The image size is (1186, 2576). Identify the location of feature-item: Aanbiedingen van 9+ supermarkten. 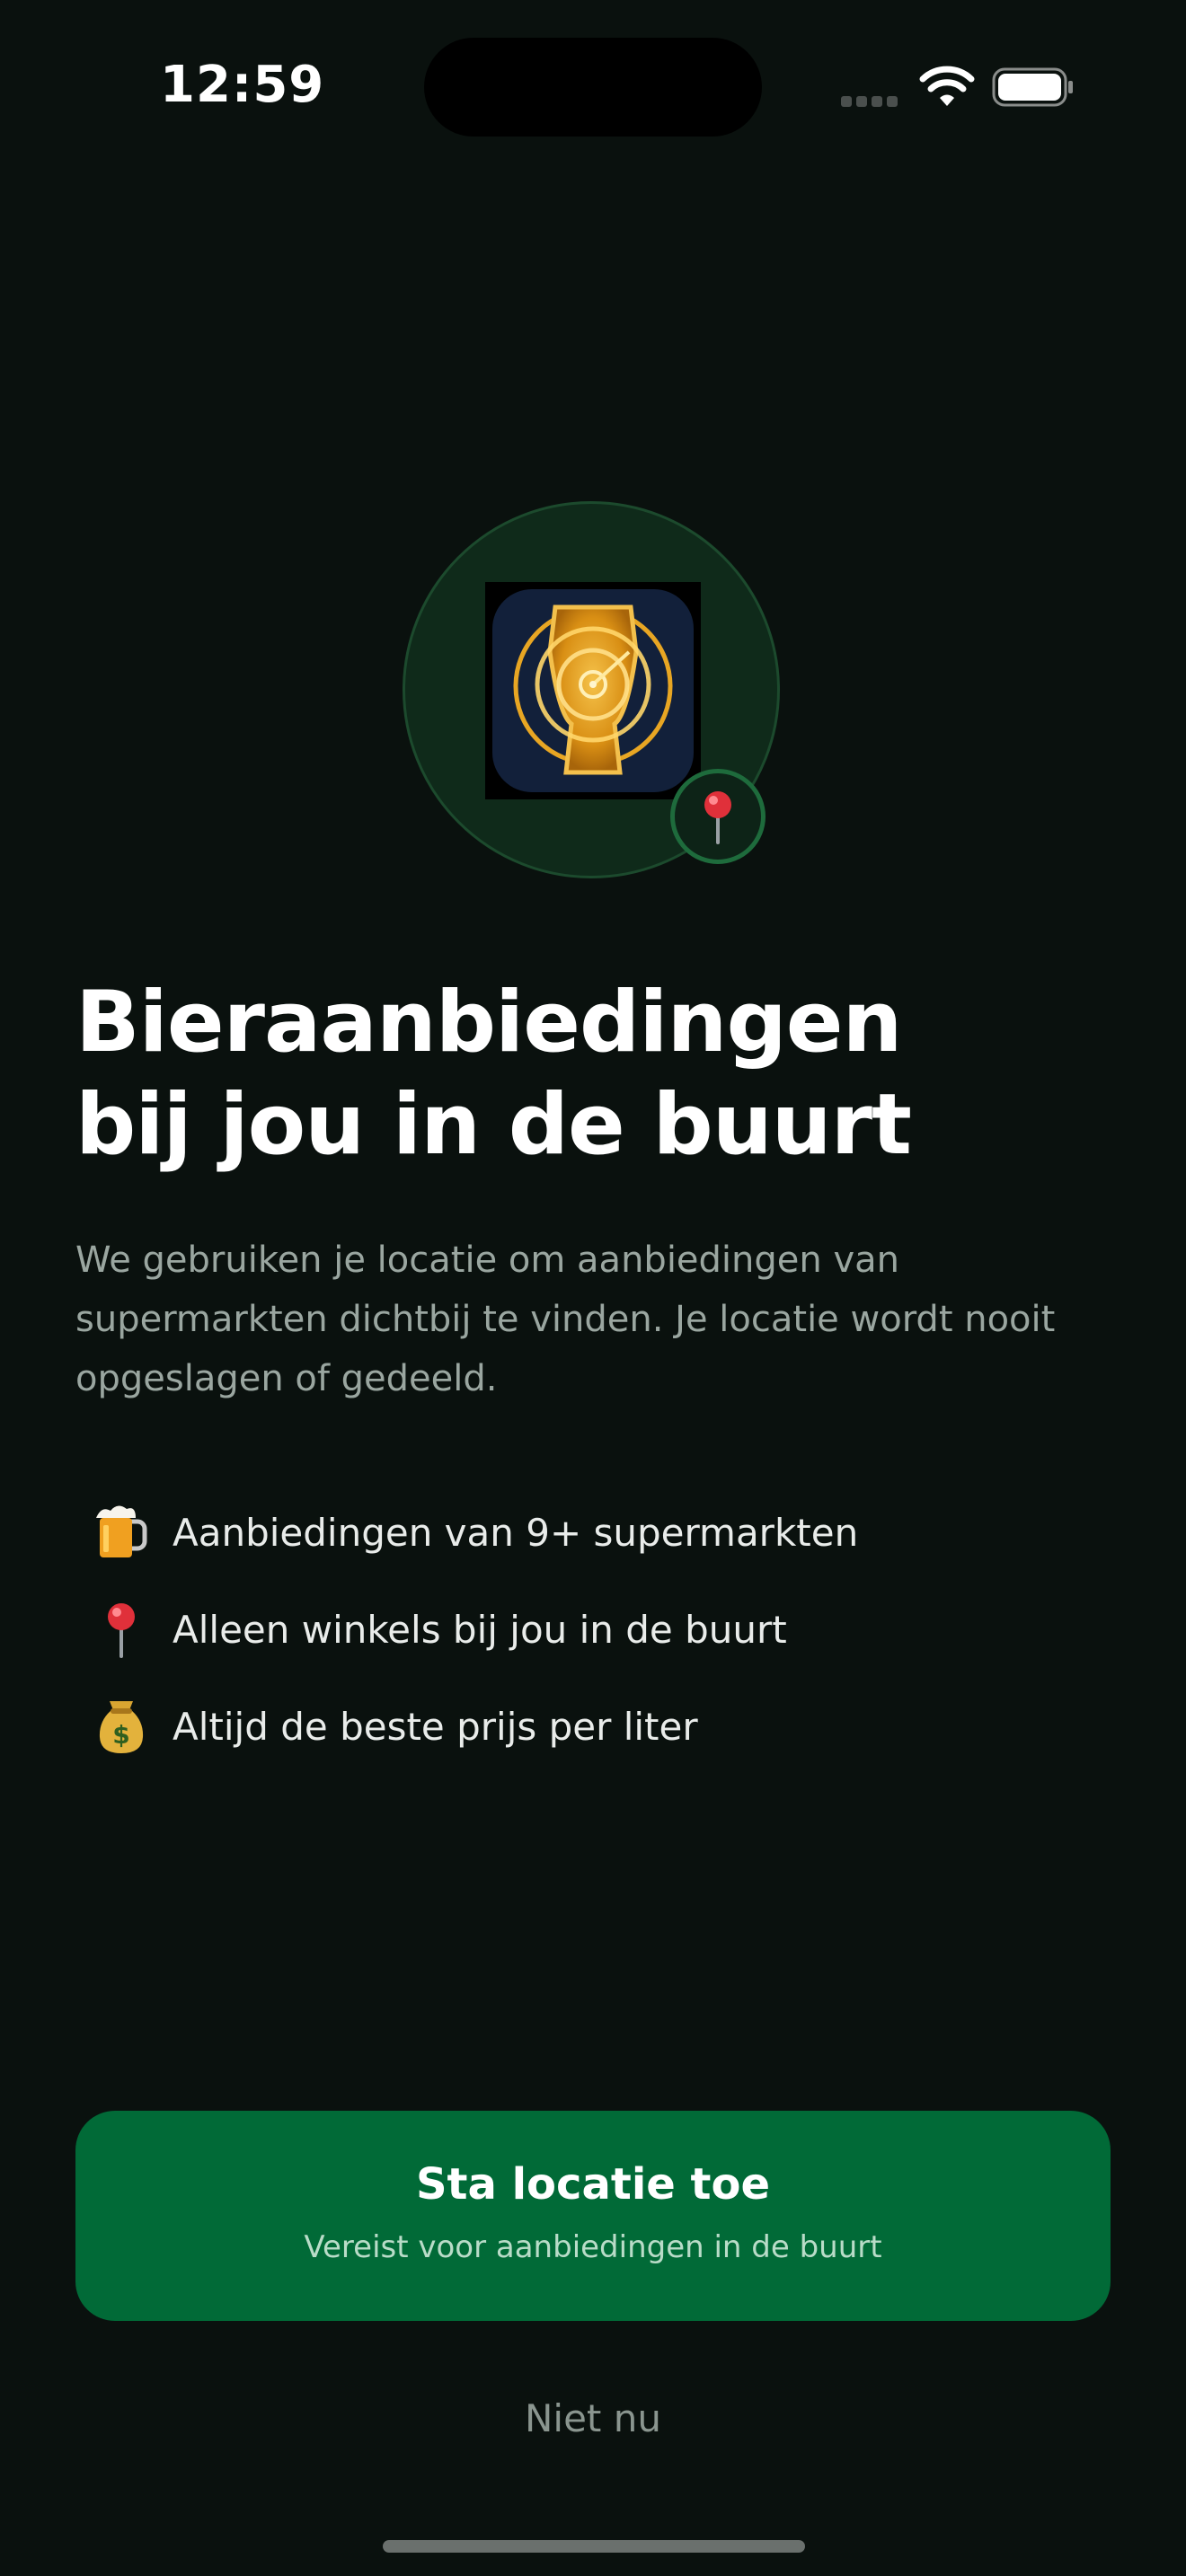
(596, 1532).